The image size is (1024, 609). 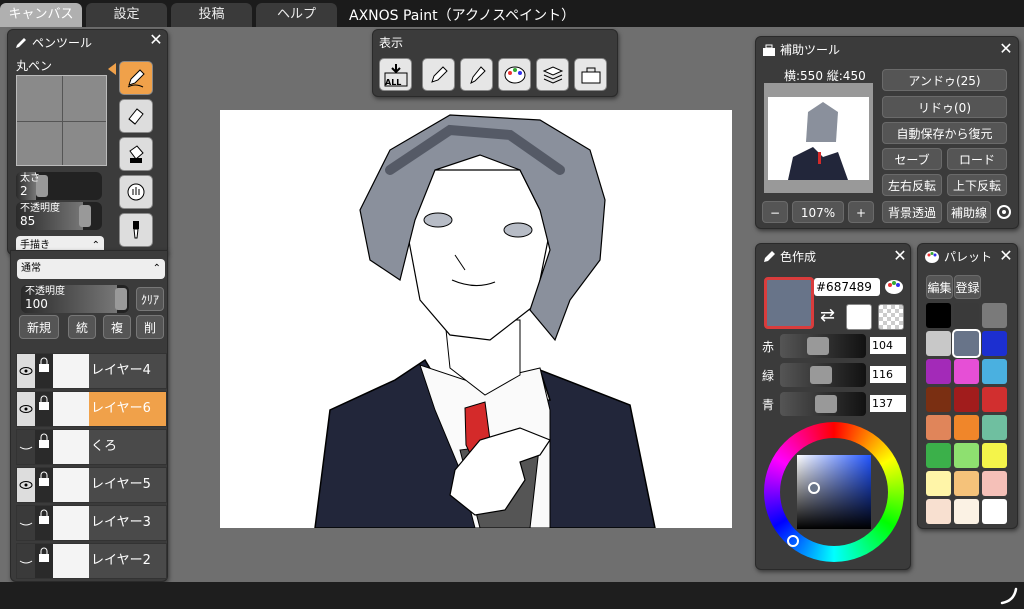 I want to click on green-value: 116, so click(x=888, y=374).